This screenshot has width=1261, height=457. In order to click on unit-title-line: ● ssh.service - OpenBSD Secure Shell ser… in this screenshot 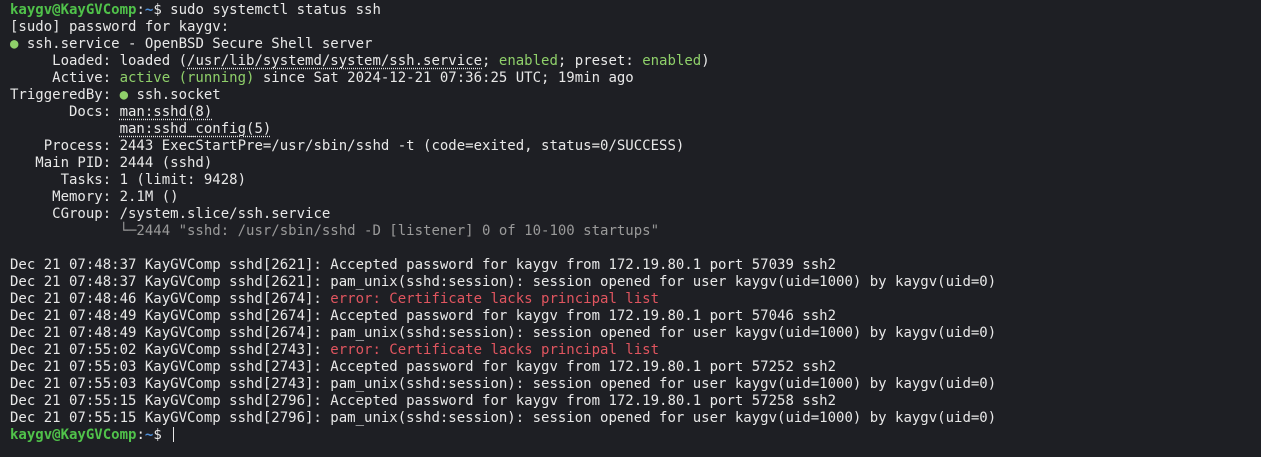, I will do `click(635, 44)`.